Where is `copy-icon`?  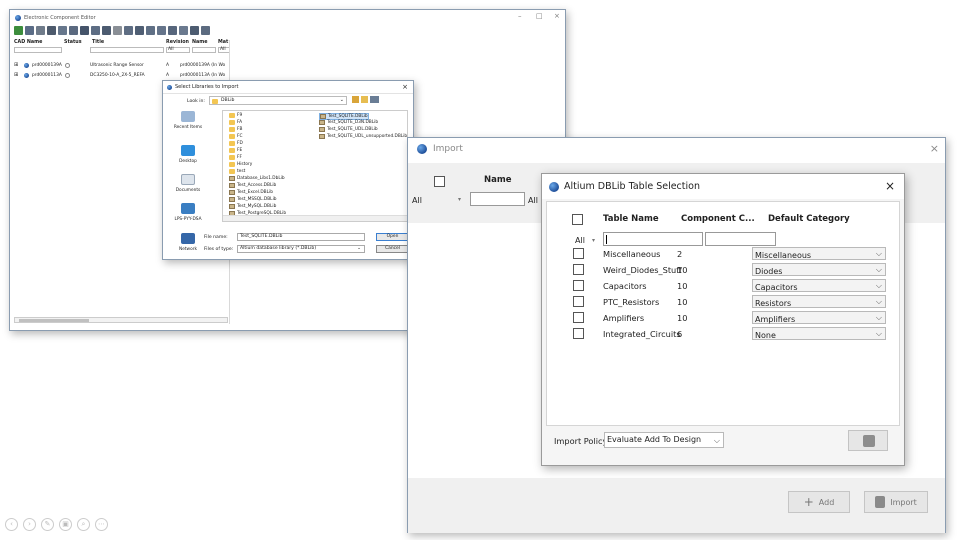
copy-icon is located at coordinates (95, 30).